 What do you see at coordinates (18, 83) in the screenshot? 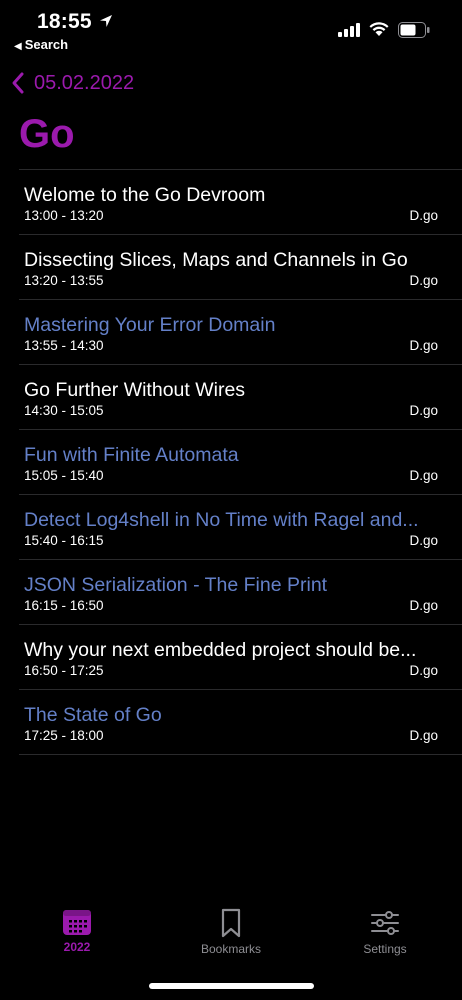
I see `chevron-left-icon` at bounding box center [18, 83].